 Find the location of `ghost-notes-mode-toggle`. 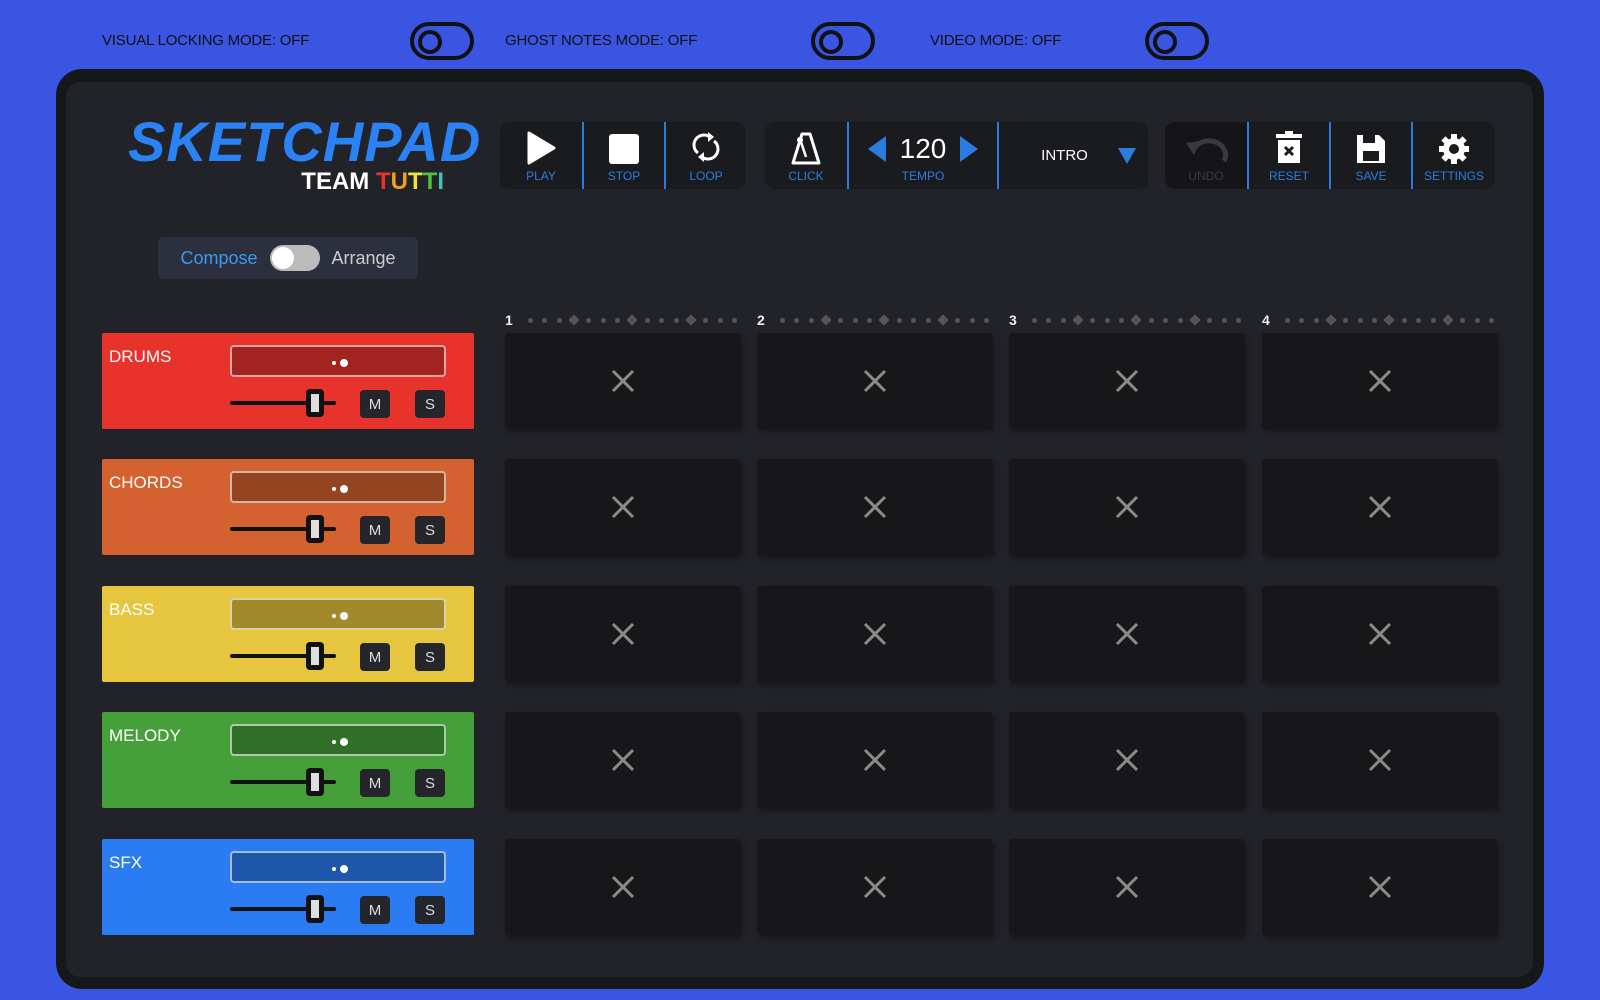

ghost-notes-mode-toggle is located at coordinates (843, 41).